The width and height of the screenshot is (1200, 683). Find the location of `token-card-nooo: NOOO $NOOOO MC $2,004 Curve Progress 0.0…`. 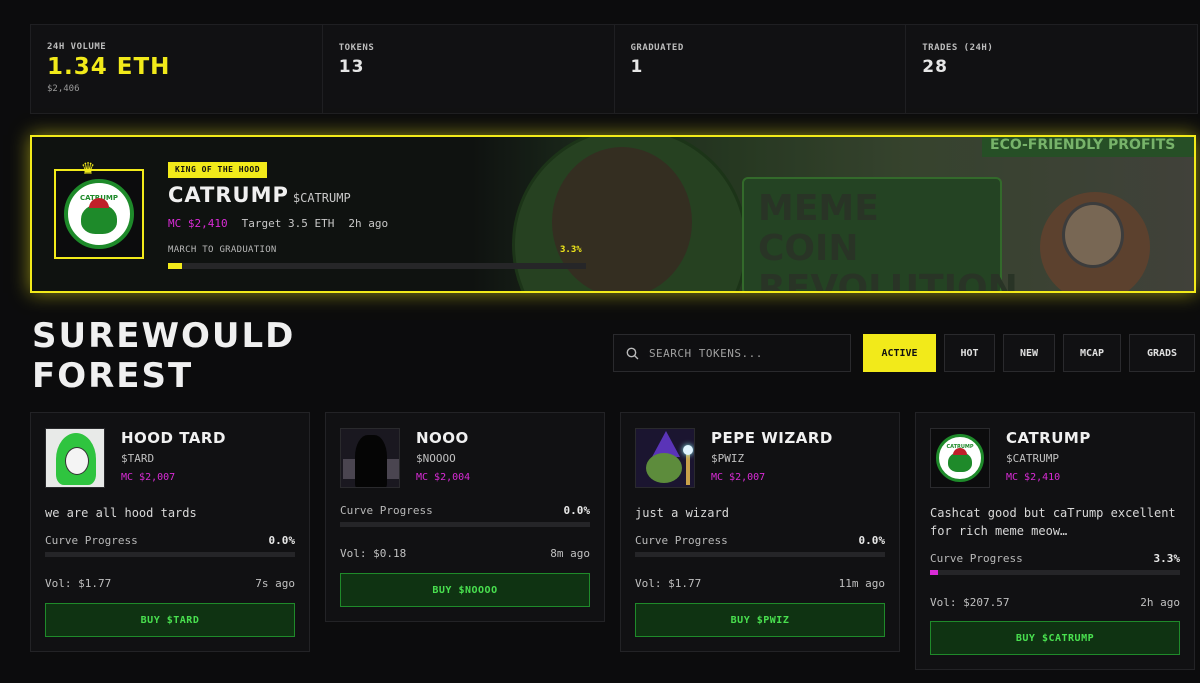

token-card-nooo: NOOO $NOOOO MC $2,004 Curve Progress 0.0… is located at coordinates (465, 517).